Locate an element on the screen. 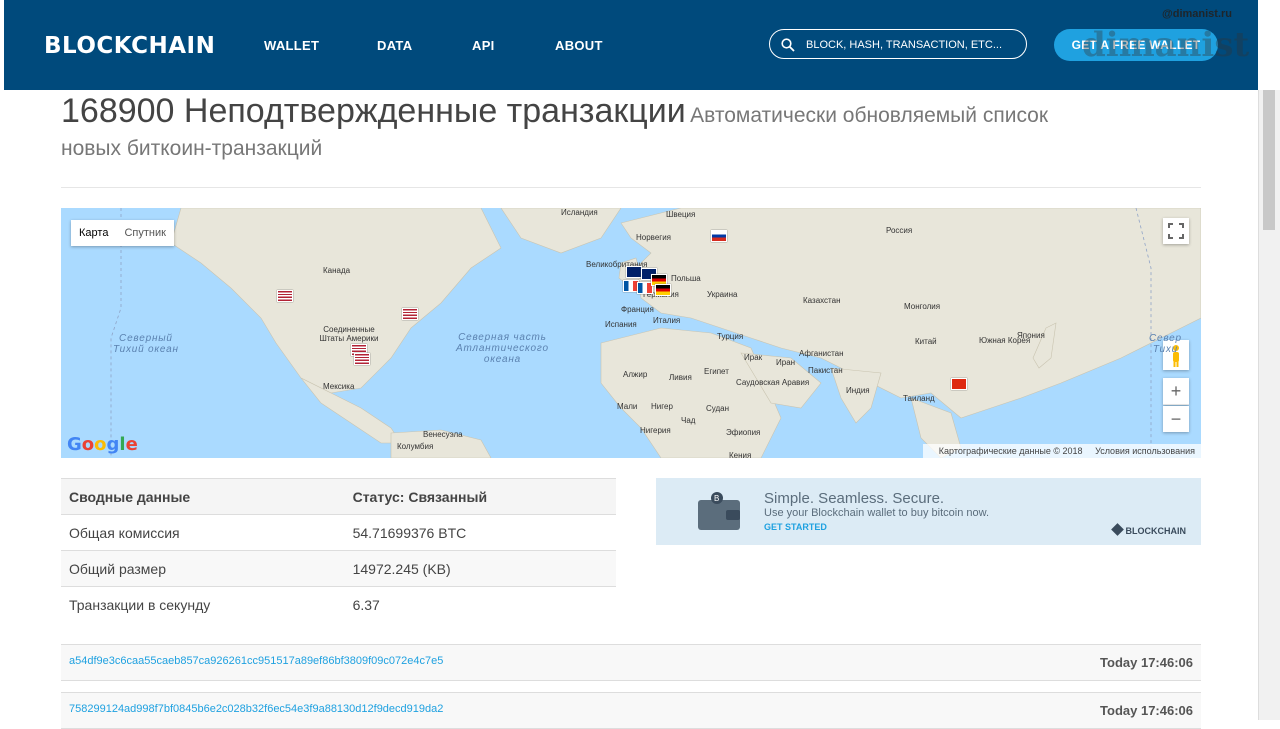 This screenshot has height=729, width=1280. flag-marker-uk is located at coordinates (634, 272).